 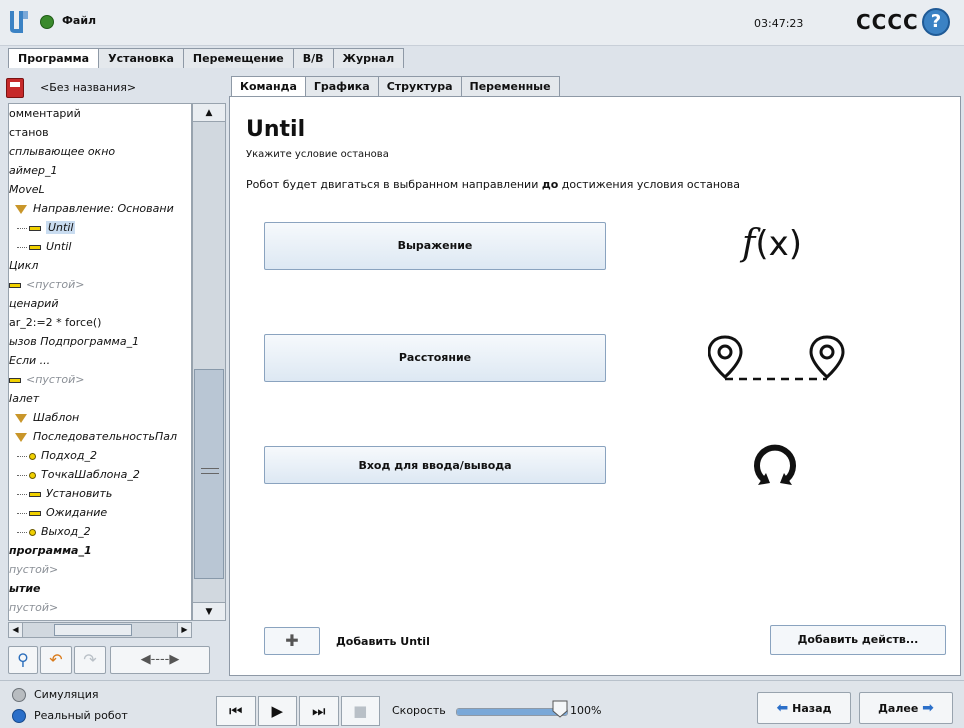 What do you see at coordinates (560, 709) in the screenshot?
I see `speed-slider-knob` at bounding box center [560, 709].